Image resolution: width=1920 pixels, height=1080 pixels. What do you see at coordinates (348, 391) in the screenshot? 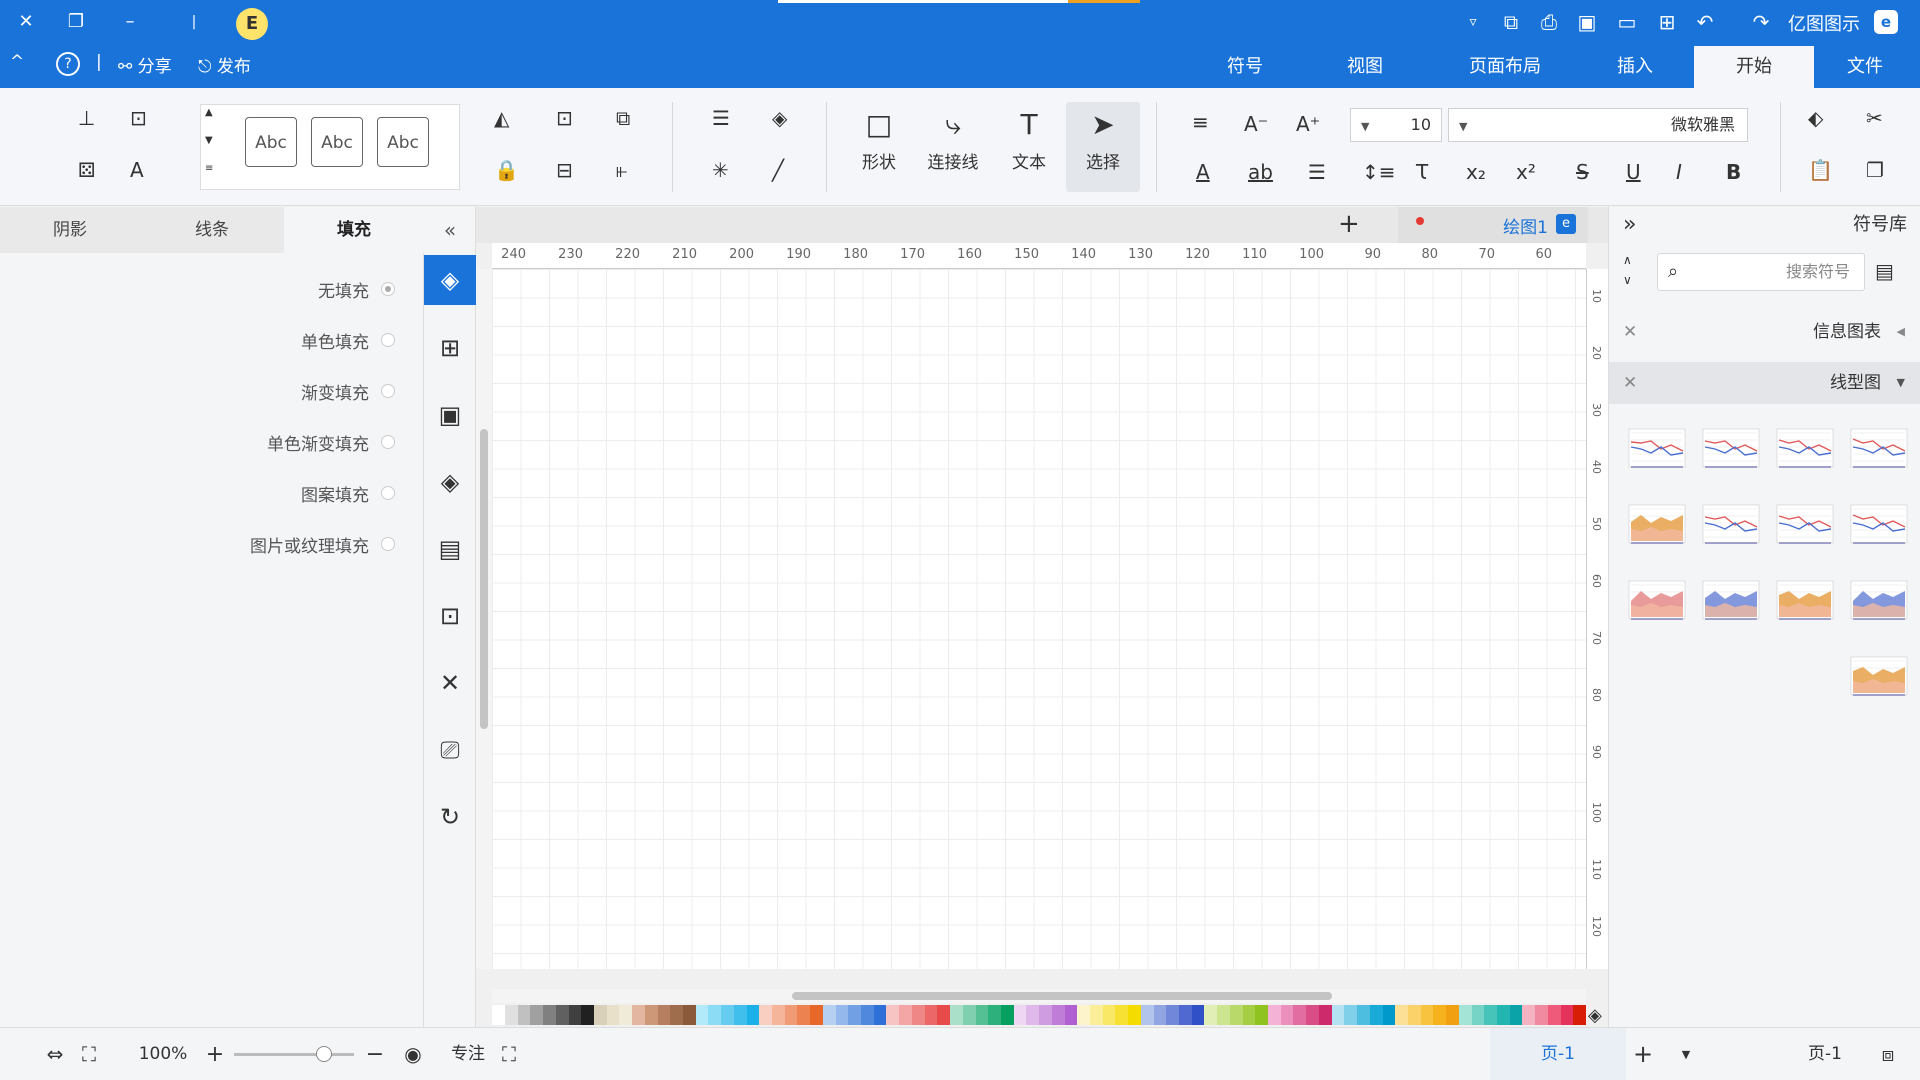
I see `fill-option-gradient: 渐变填充` at bounding box center [348, 391].